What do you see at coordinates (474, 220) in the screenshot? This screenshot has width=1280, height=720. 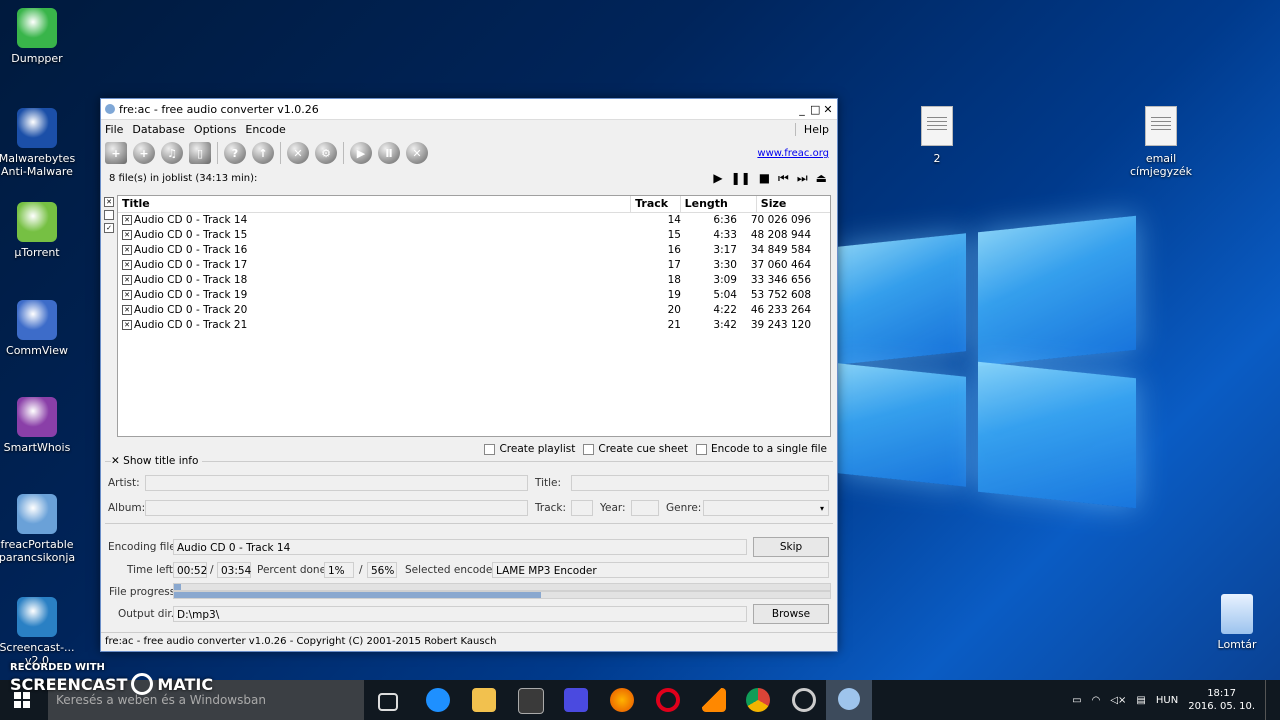 I see `table-row: ✕ Audio CD 0 - Track 14 14 6:36 70 026 096` at bounding box center [474, 220].